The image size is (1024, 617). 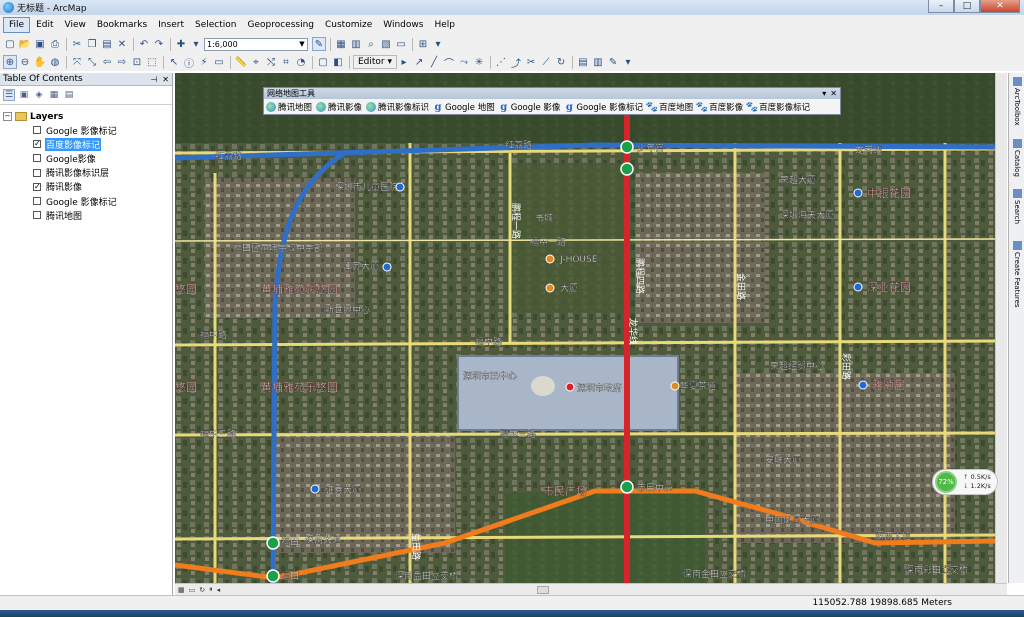 What do you see at coordinates (86, 215) in the screenshot?
I see `layer-row: 腾讯地图` at bounding box center [86, 215].